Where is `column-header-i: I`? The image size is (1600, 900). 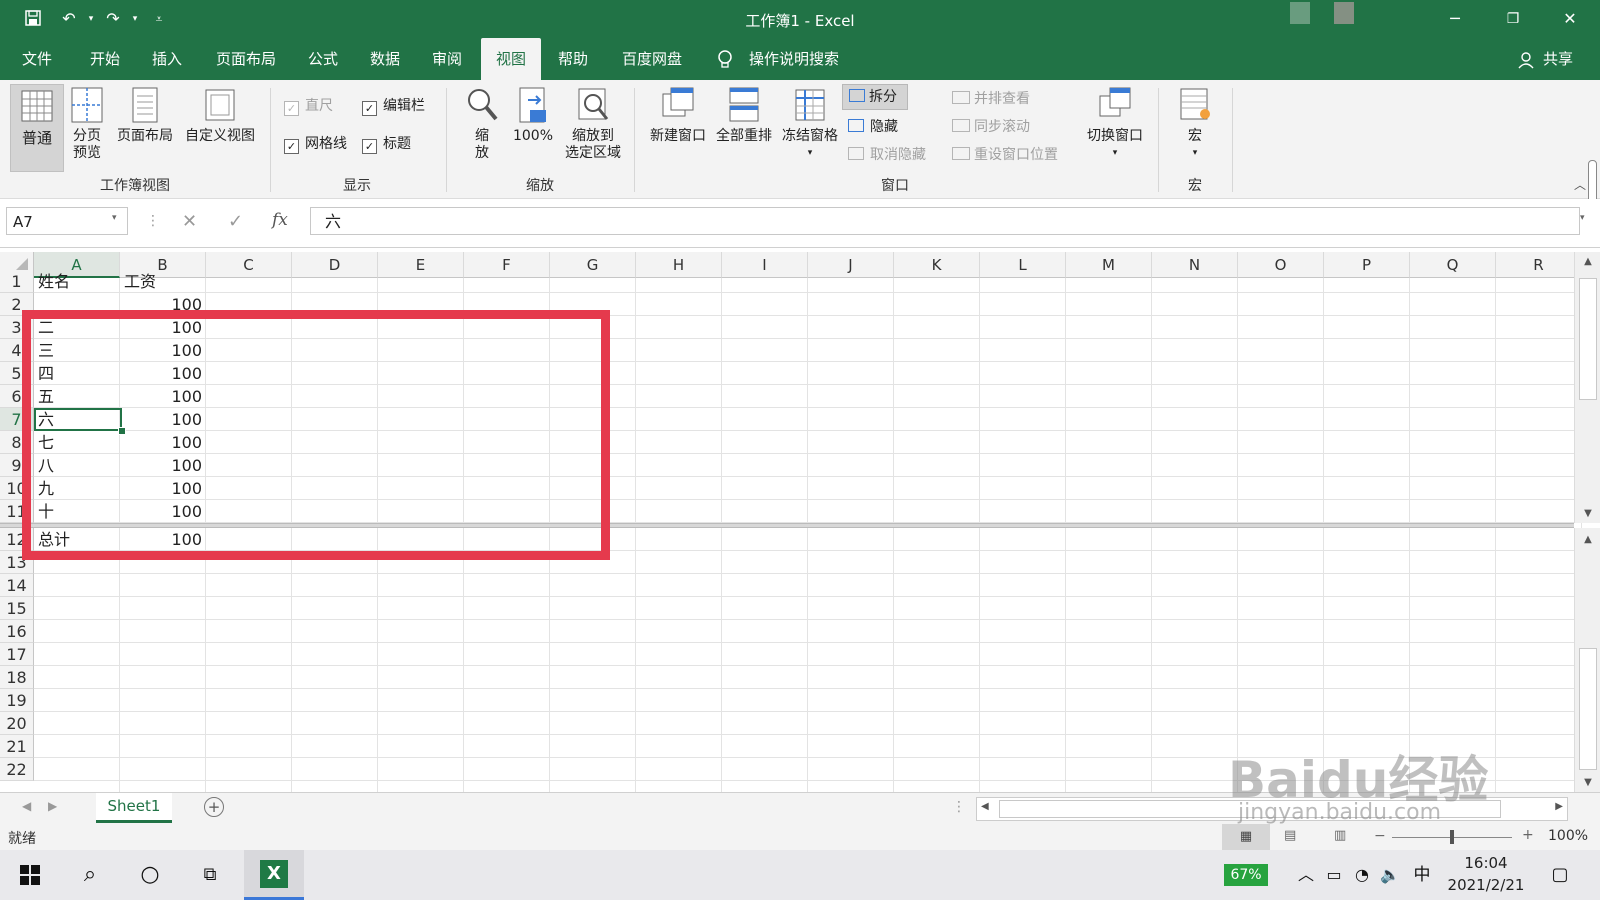 column-header-i: I is located at coordinates (765, 265).